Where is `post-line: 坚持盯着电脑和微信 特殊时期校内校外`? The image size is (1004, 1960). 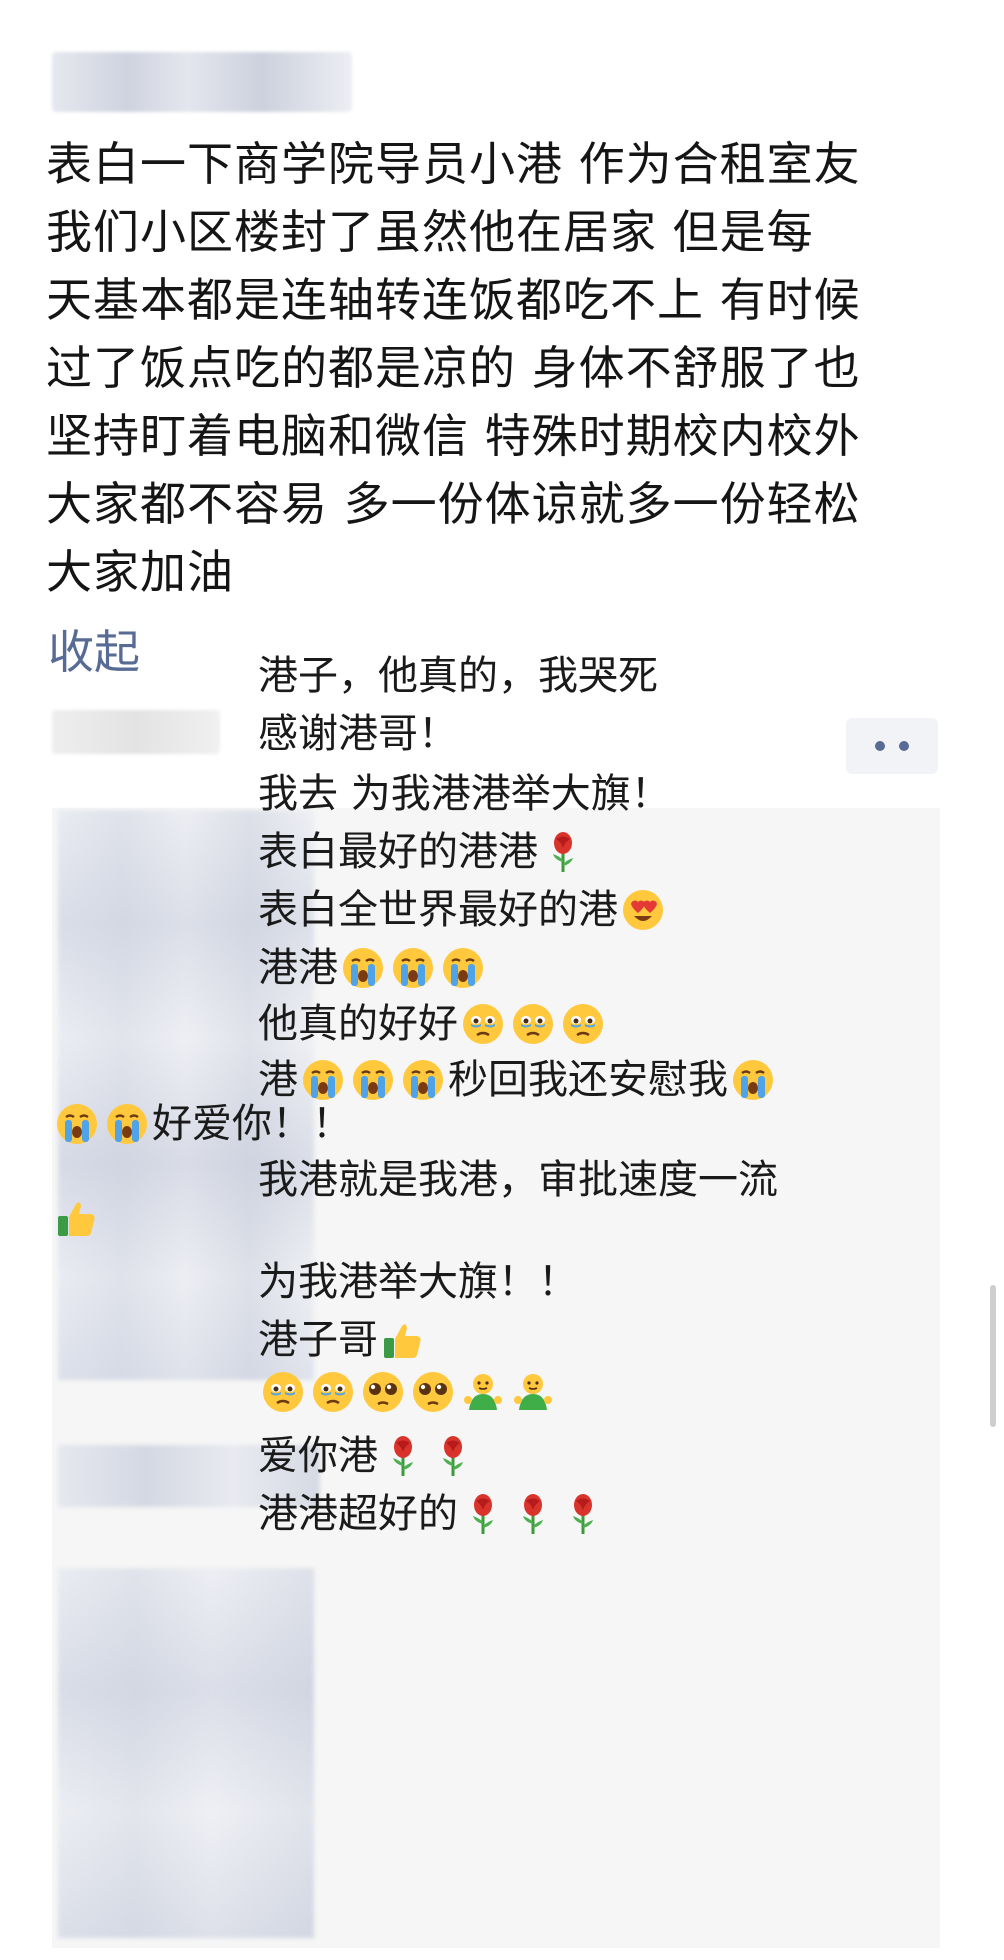 post-line: 坚持盯着电脑和微信 特殊时期校内校外 is located at coordinates (453, 436).